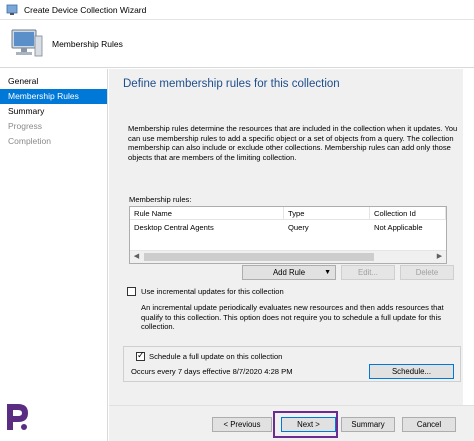 This screenshot has height=441, width=474. I want to click on window-title: Create Device Collection Wizard, so click(85, 9).